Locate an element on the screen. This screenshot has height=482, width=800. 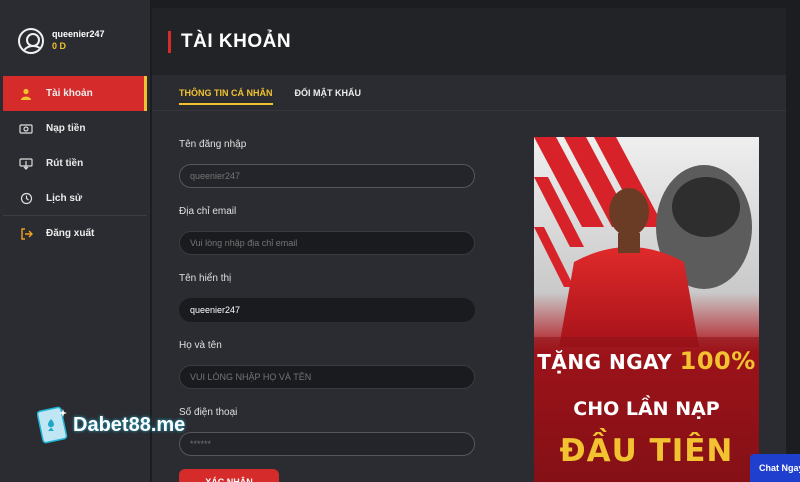
user-panel: queenier247 0 D is located at coordinates (61, 41).